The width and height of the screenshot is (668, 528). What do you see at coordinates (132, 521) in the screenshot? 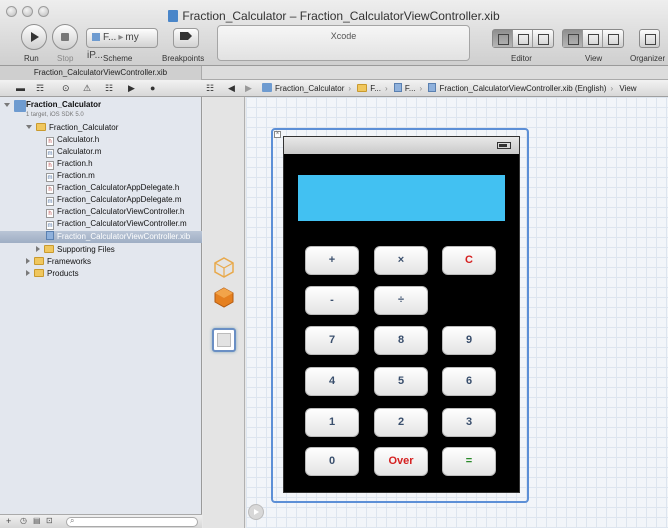
I see `filter-input: ⌕` at bounding box center [132, 521].